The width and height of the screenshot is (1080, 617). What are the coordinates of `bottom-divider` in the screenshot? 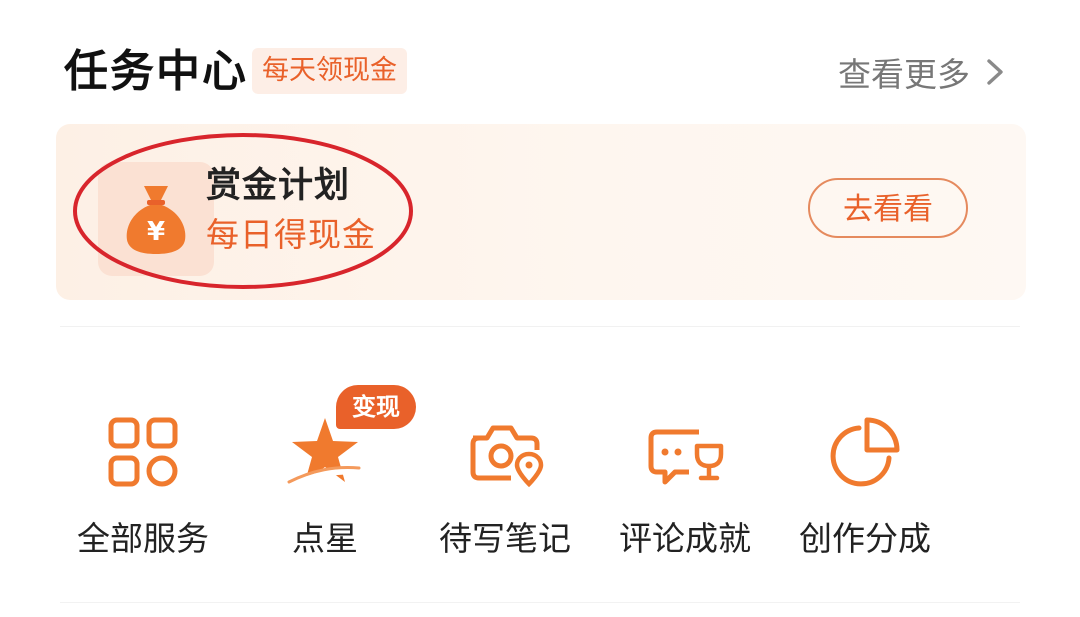 It's located at (540, 602).